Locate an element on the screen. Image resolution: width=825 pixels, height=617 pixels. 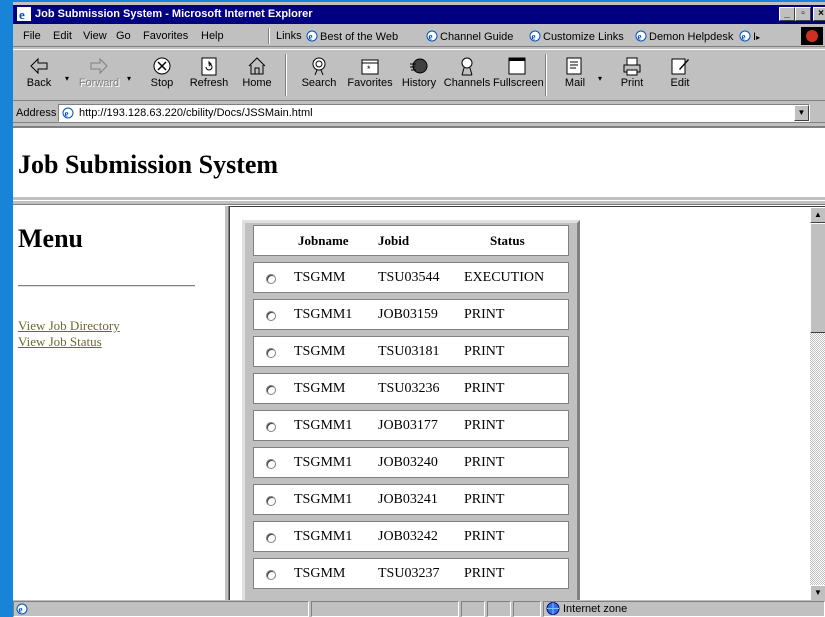
history-icon is located at coordinates (419, 66).